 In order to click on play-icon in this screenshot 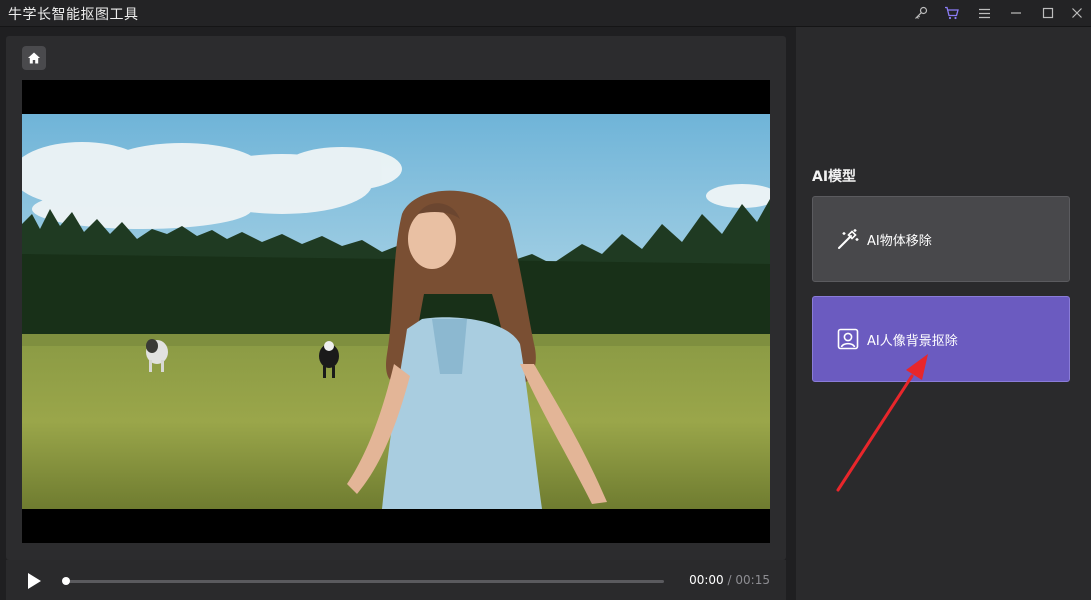, I will do `click(34, 581)`.